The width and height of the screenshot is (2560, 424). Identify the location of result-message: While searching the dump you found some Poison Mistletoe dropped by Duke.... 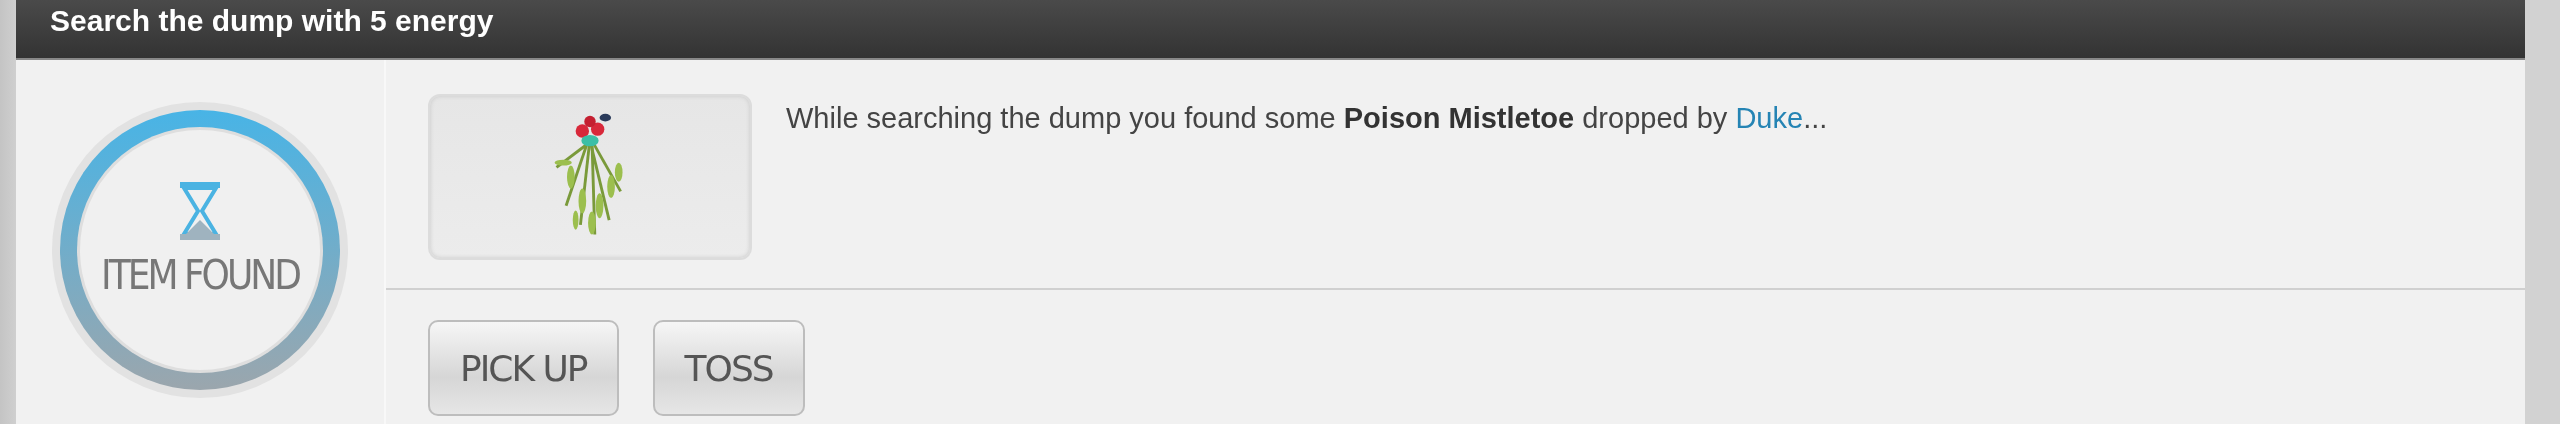
(1307, 118).